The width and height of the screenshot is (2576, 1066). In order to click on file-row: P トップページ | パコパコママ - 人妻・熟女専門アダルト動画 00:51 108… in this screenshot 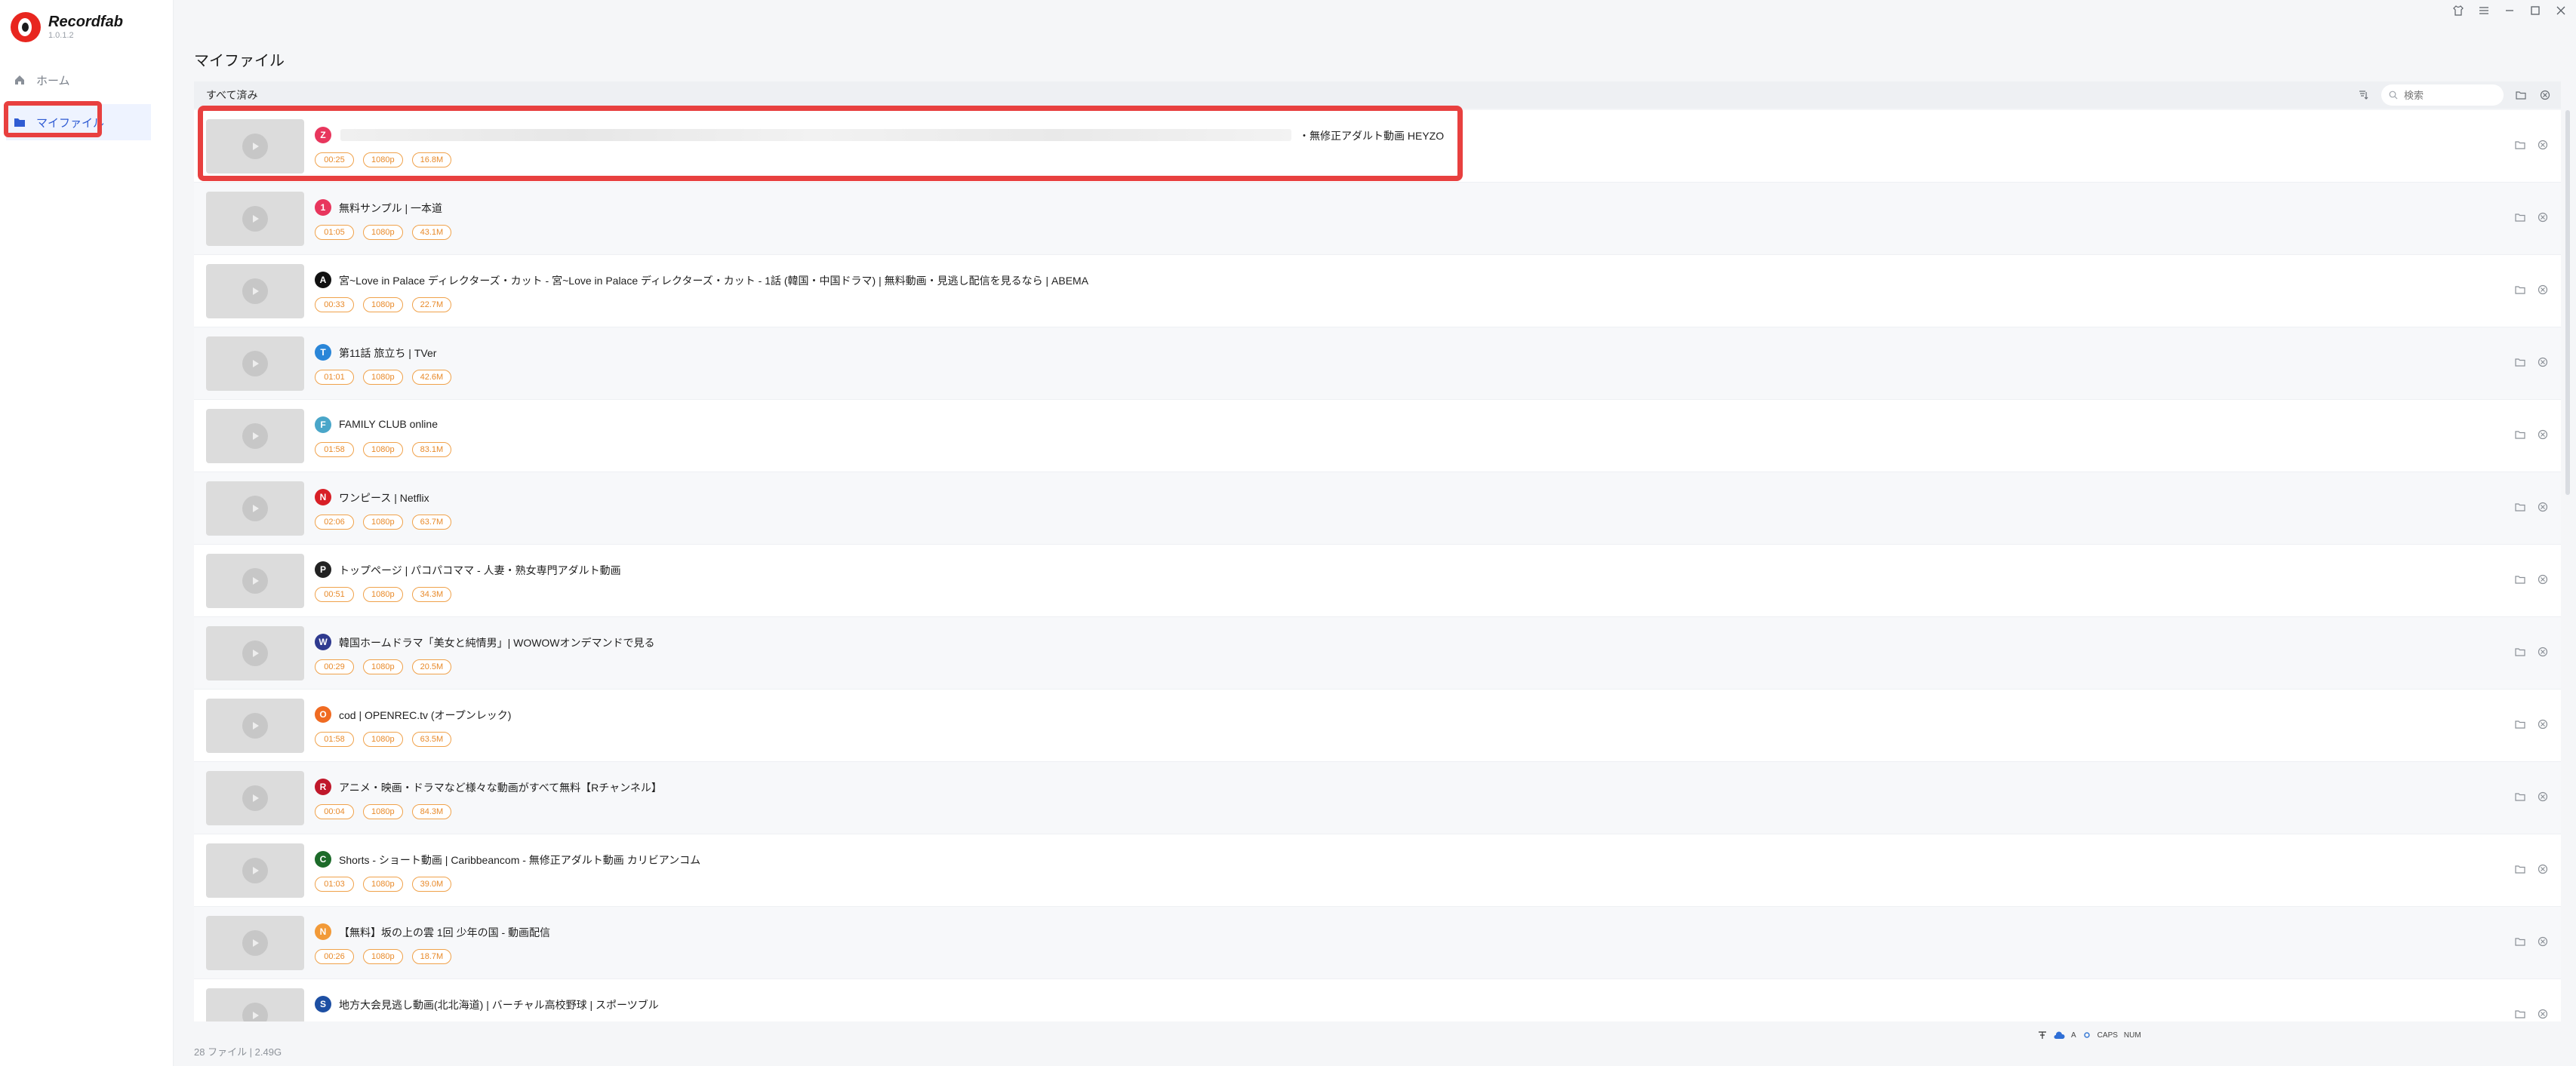, I will do `click(1377, 581)`.